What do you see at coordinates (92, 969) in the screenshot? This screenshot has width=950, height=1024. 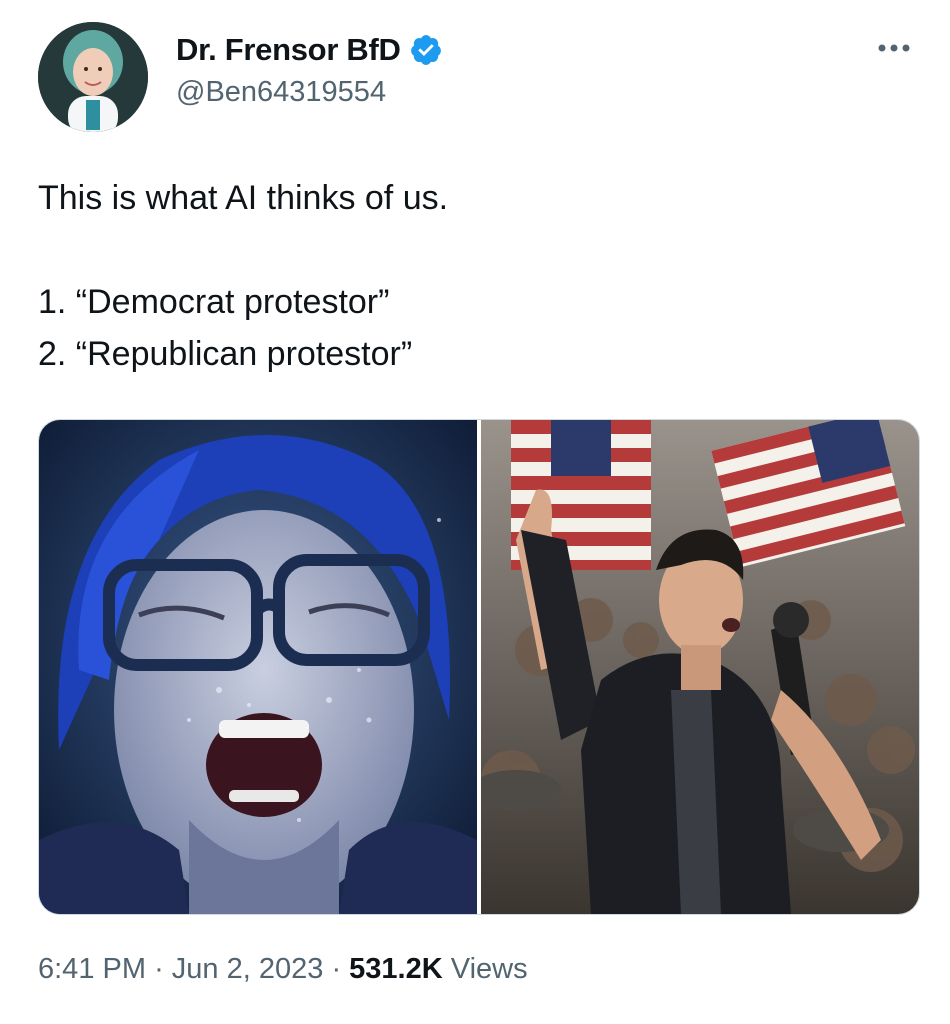 I see `tweet-time: 6:41 PM` at bounding box center [92, 969].